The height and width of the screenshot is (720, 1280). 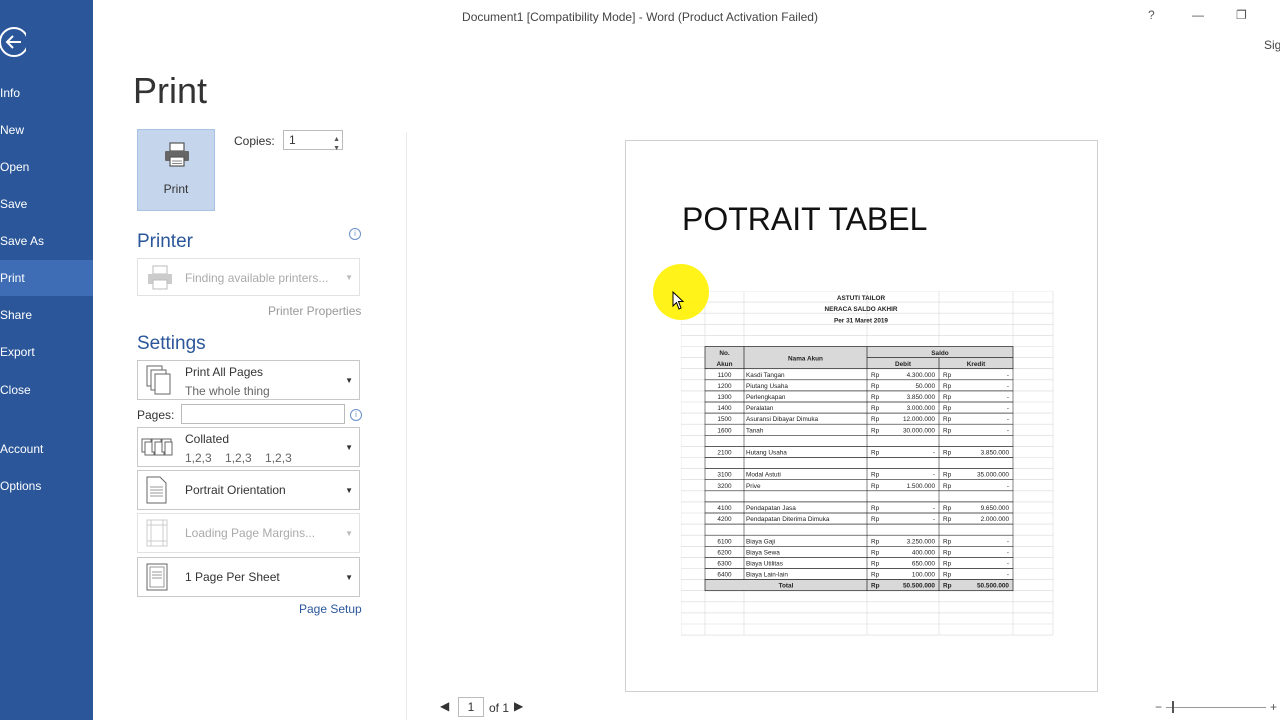 I want to click on col-debit-header: Debit, so click(x=903, y=364).